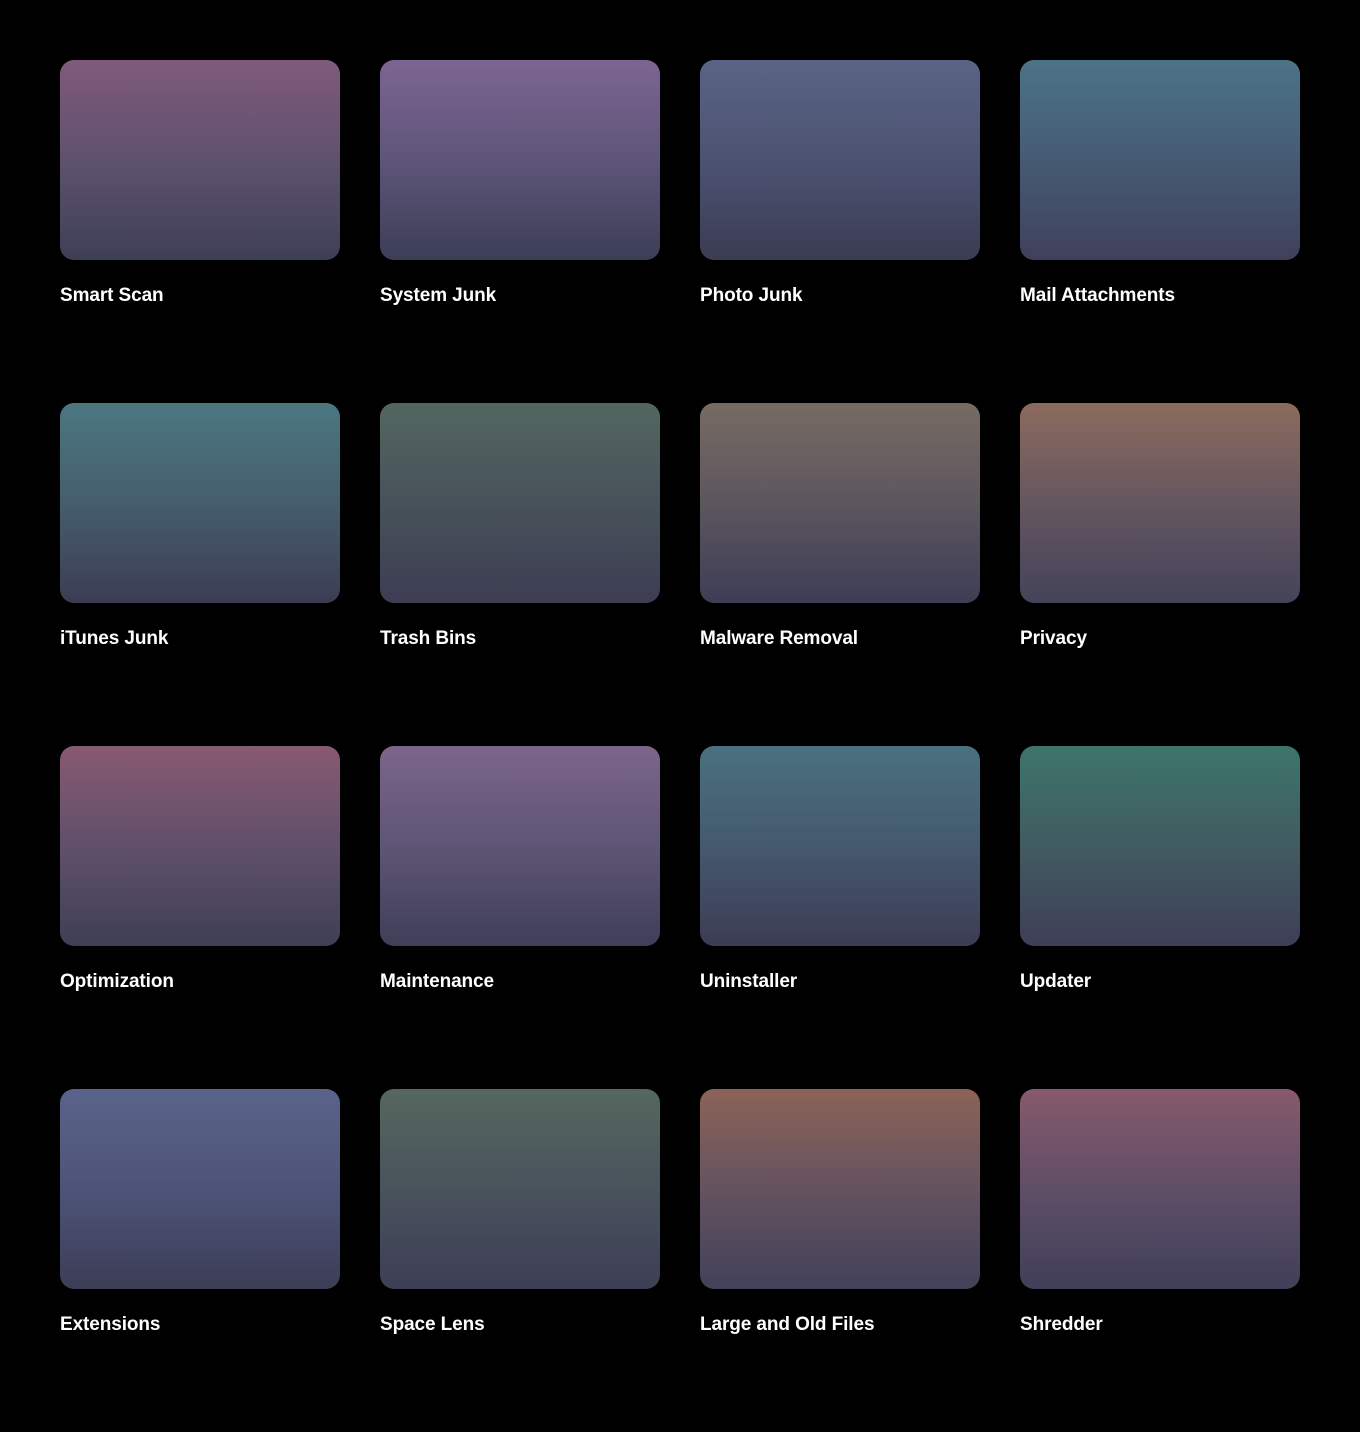 Image resolution: width=1360 pixels, height=1432 pixels. I want to click on tool-card: Privacy, so click(1160, 526).